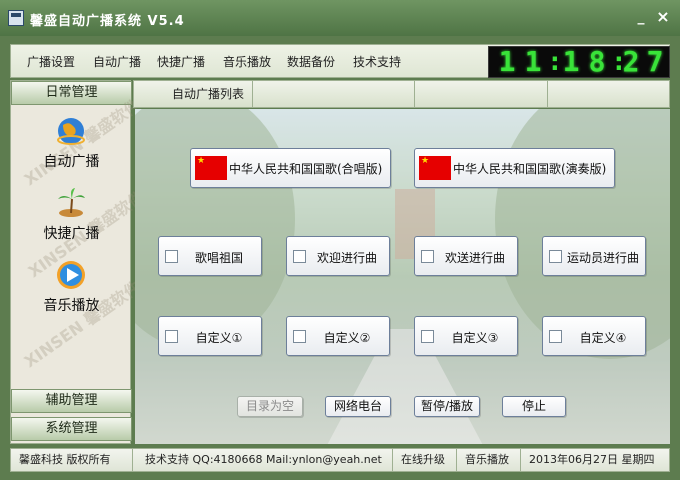 The height and width of the screenshot is (480, 680). I want to click on app-icon, so click(16, 18).